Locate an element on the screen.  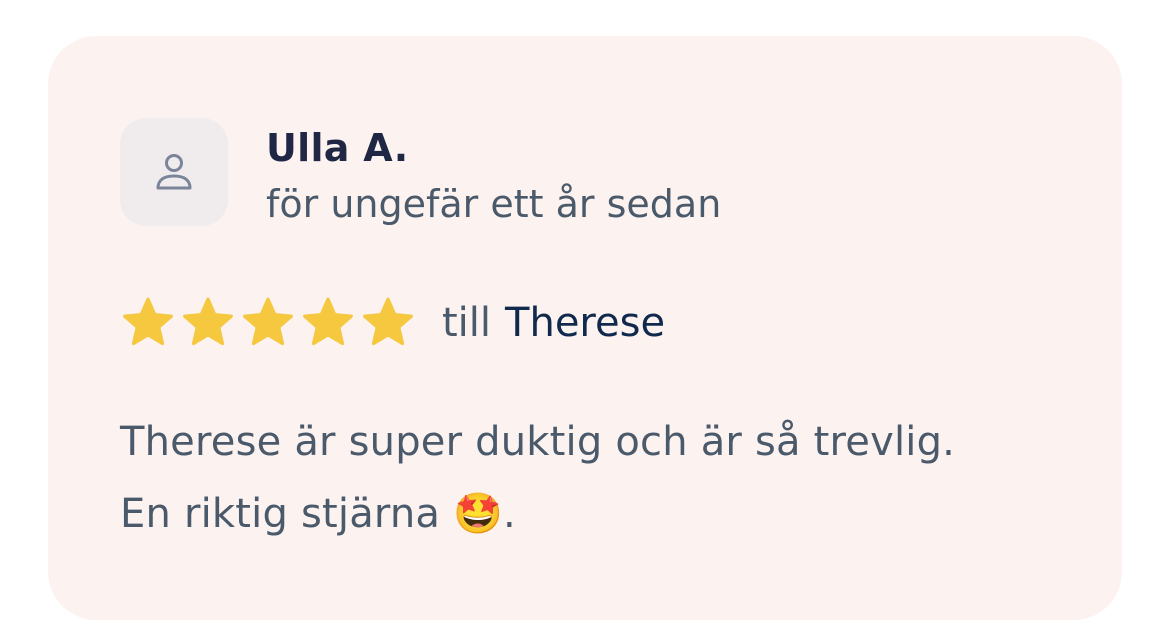
review-text-line: En riktig stjärna 🤩. is located at coordinates (318, 514).